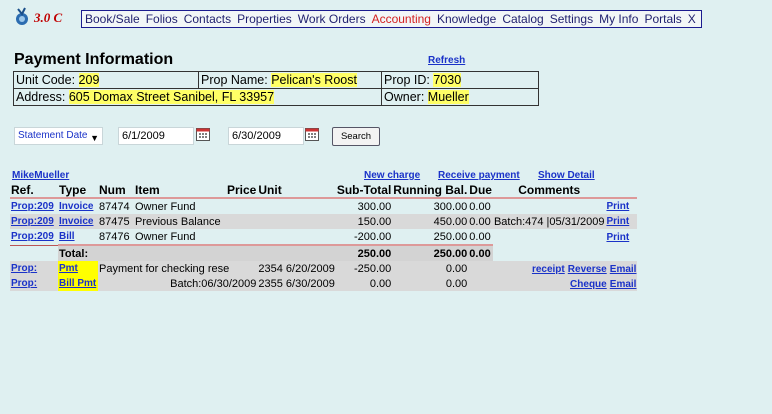 The width and height of the screenshot is (772, 414). What do you see at coordinates (332, 19) in the screenshot?
I see `menu-work-orders: Work Orders` at bounding box center [332, 19].